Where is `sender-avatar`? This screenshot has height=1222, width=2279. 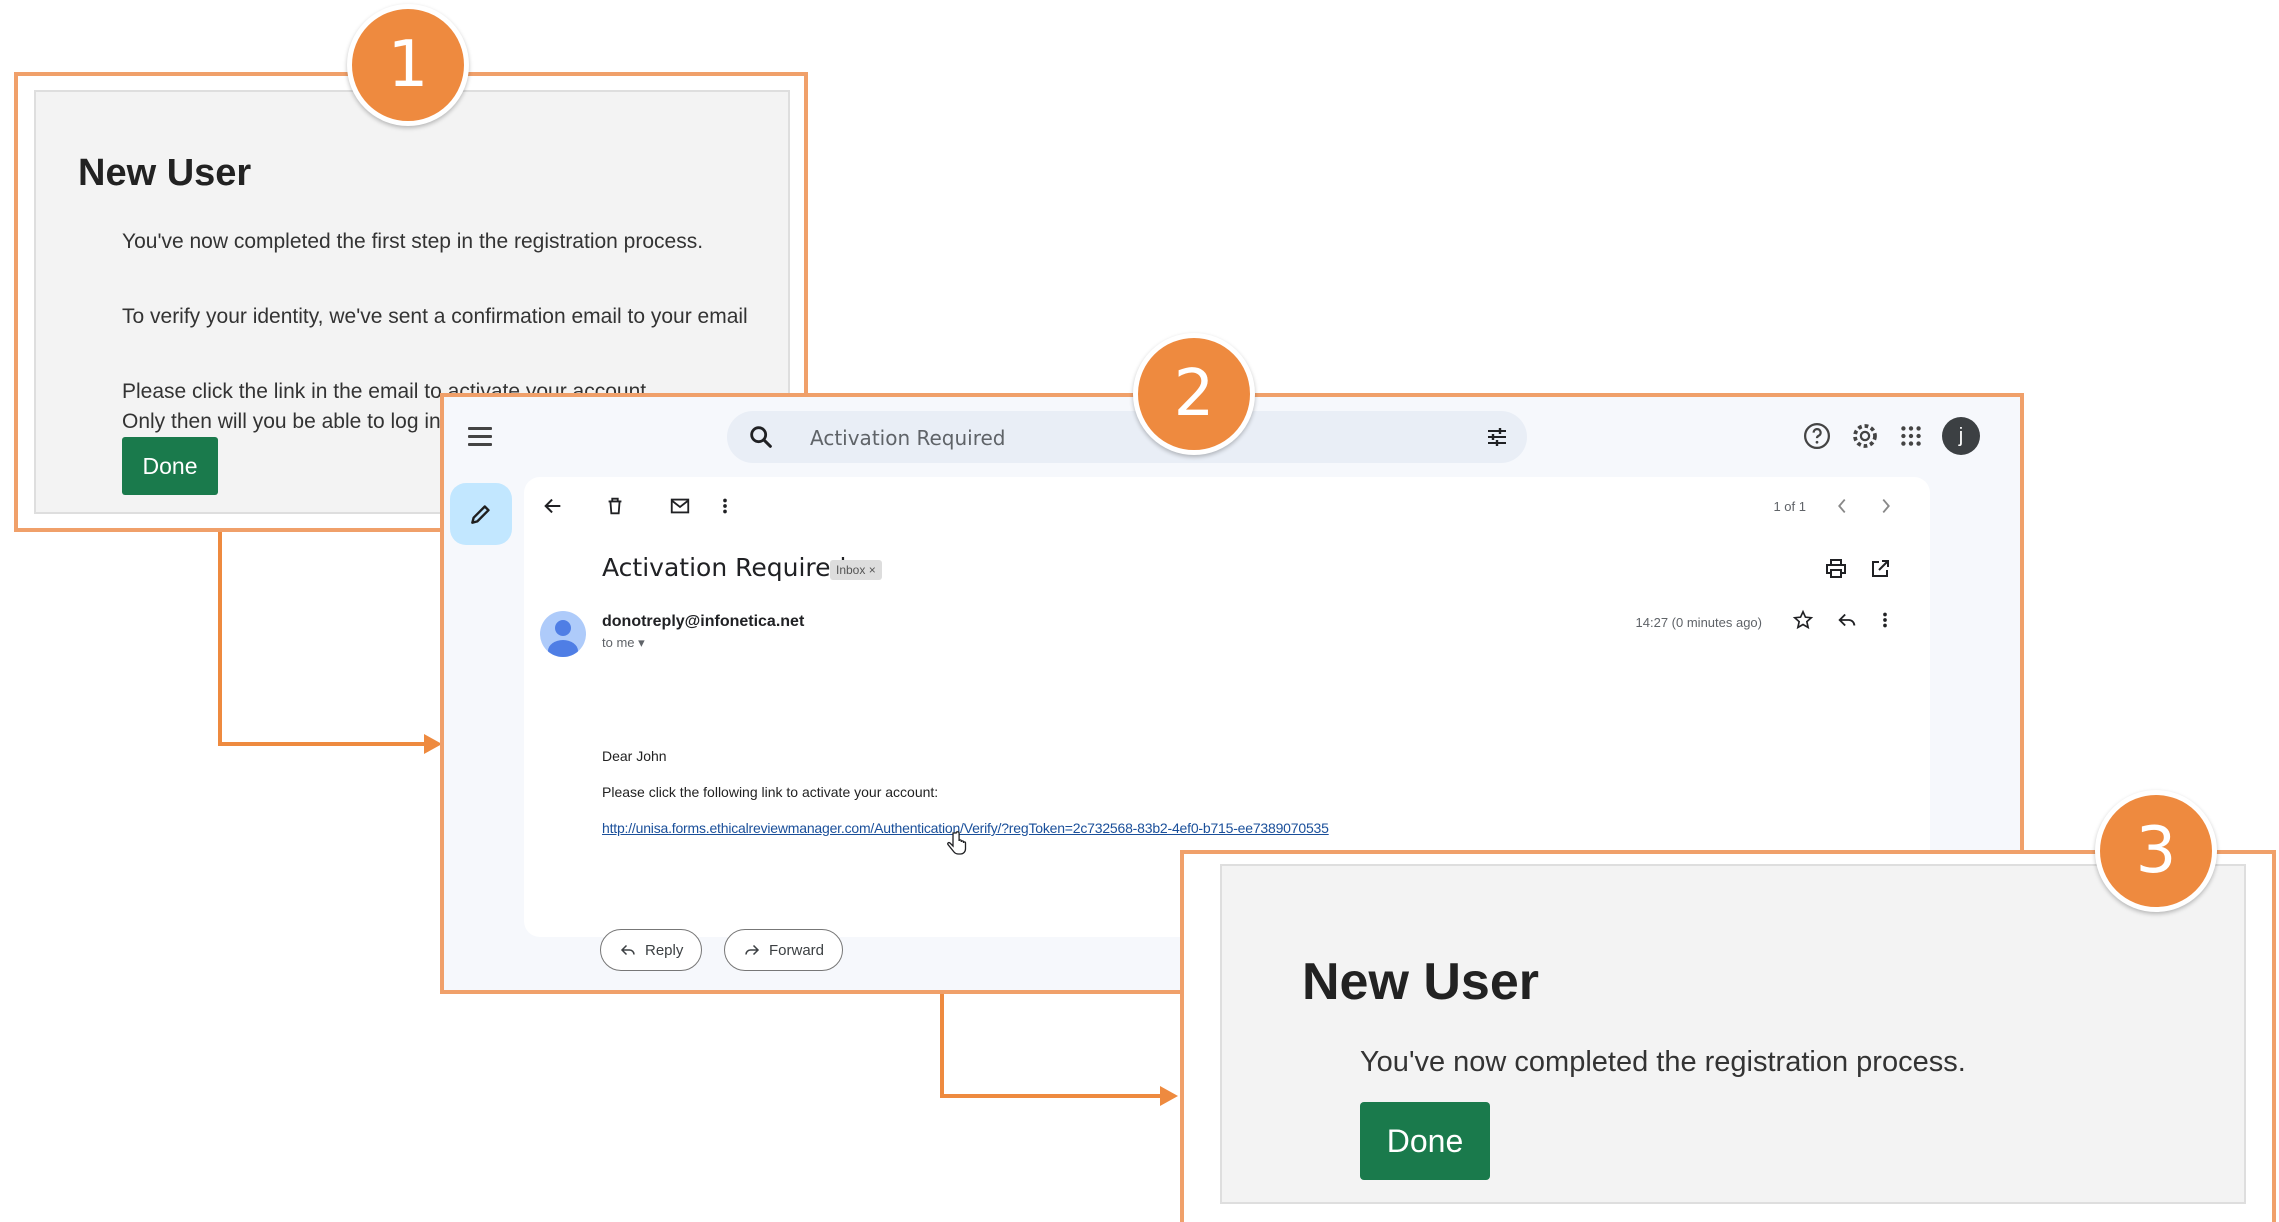 sender-avatar is located at coordinates (563, 634).